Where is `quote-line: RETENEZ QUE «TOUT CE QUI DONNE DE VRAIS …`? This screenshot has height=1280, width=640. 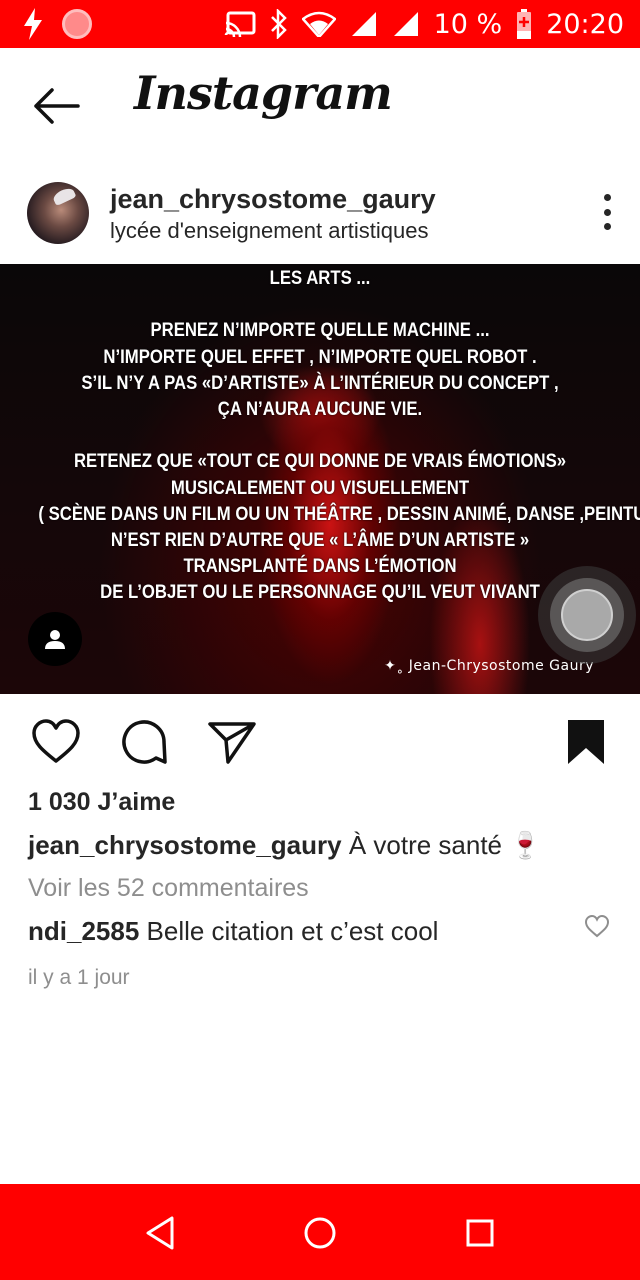
quote-line: RETENEZ QUE «TOUT CE QUI DONNE DE VRAIS … is located at coordinates (320, 462).